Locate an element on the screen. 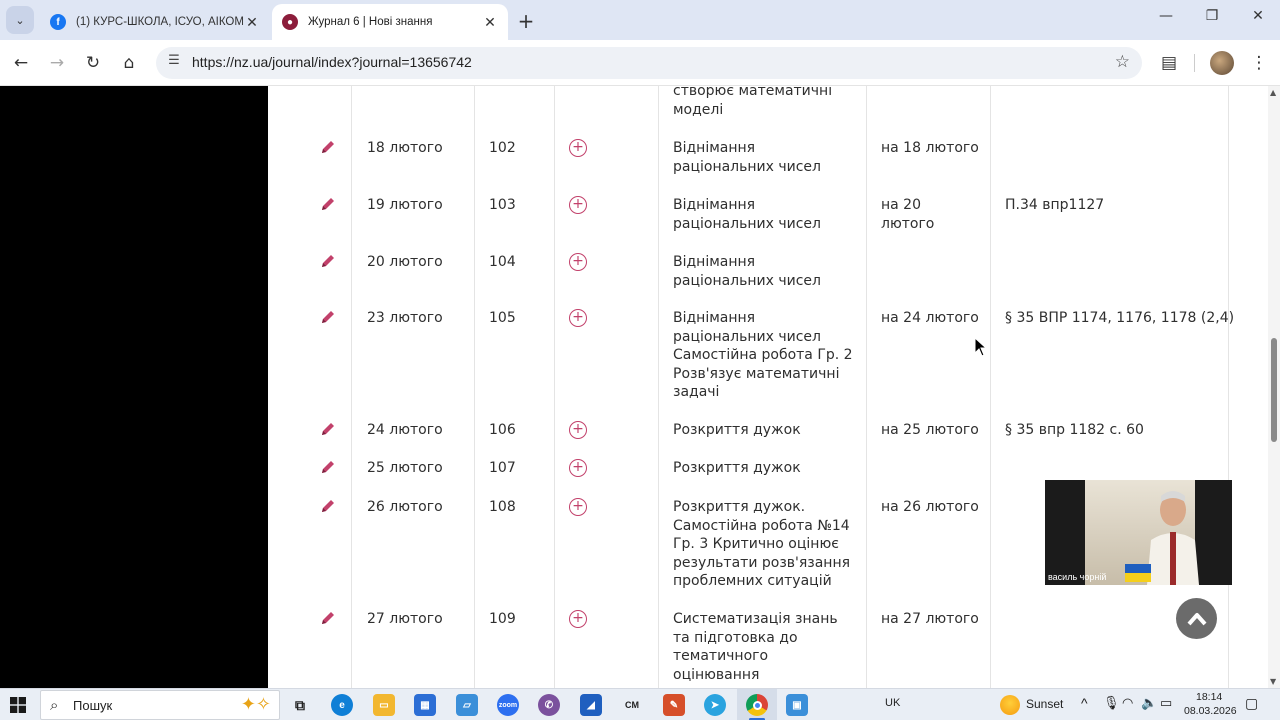  topic-line: та підготовка до is located at coordinates (735, 637).